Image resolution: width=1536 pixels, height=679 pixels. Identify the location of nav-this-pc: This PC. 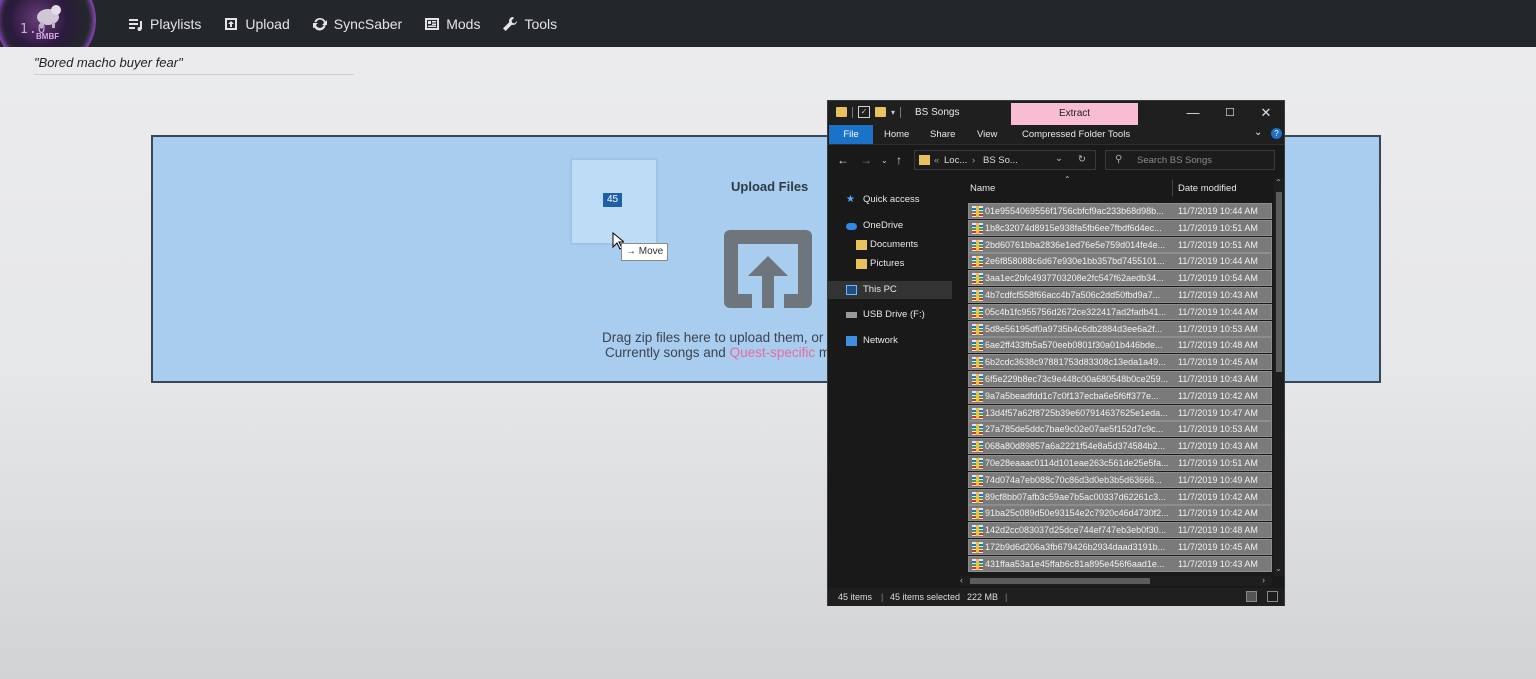
(890, 290).